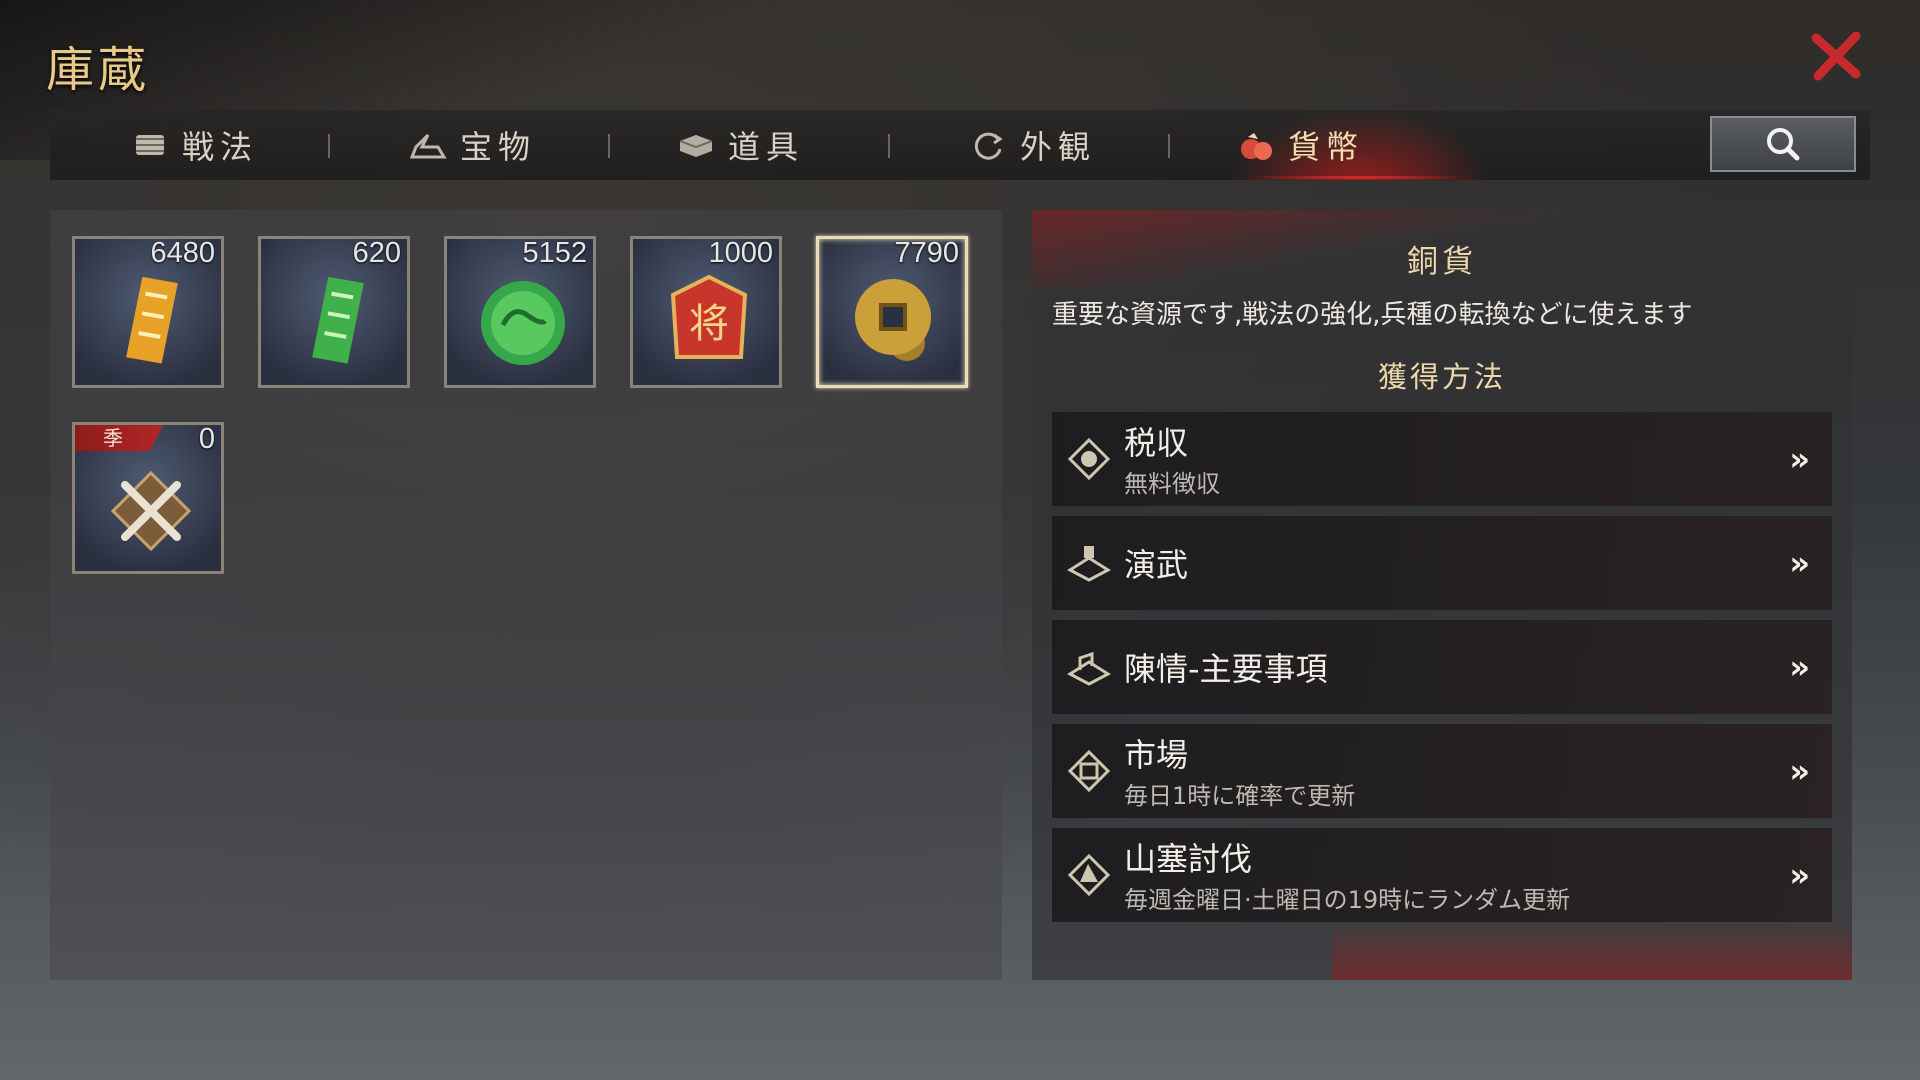 This screenshot has width=1920, height=1080. What do you see at coordinates (1156, 443) in the screenshot?
I see `source-name: 税収` at bounding box center [1156, 443].